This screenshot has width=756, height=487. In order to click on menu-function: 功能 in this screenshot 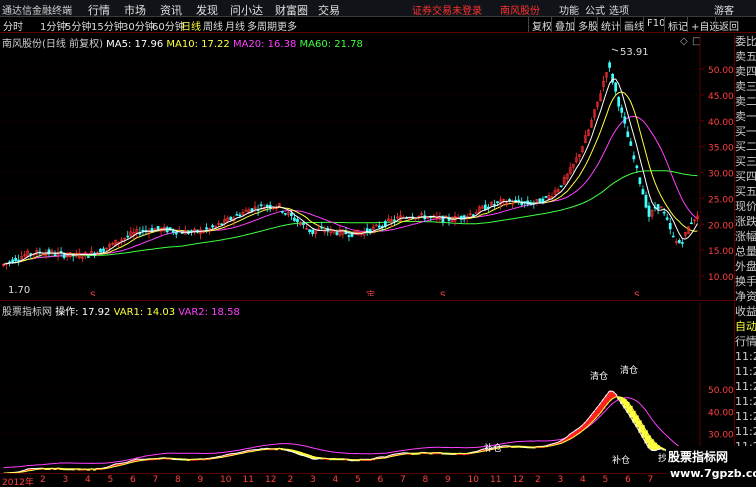, I will do `click(569, 9)`.